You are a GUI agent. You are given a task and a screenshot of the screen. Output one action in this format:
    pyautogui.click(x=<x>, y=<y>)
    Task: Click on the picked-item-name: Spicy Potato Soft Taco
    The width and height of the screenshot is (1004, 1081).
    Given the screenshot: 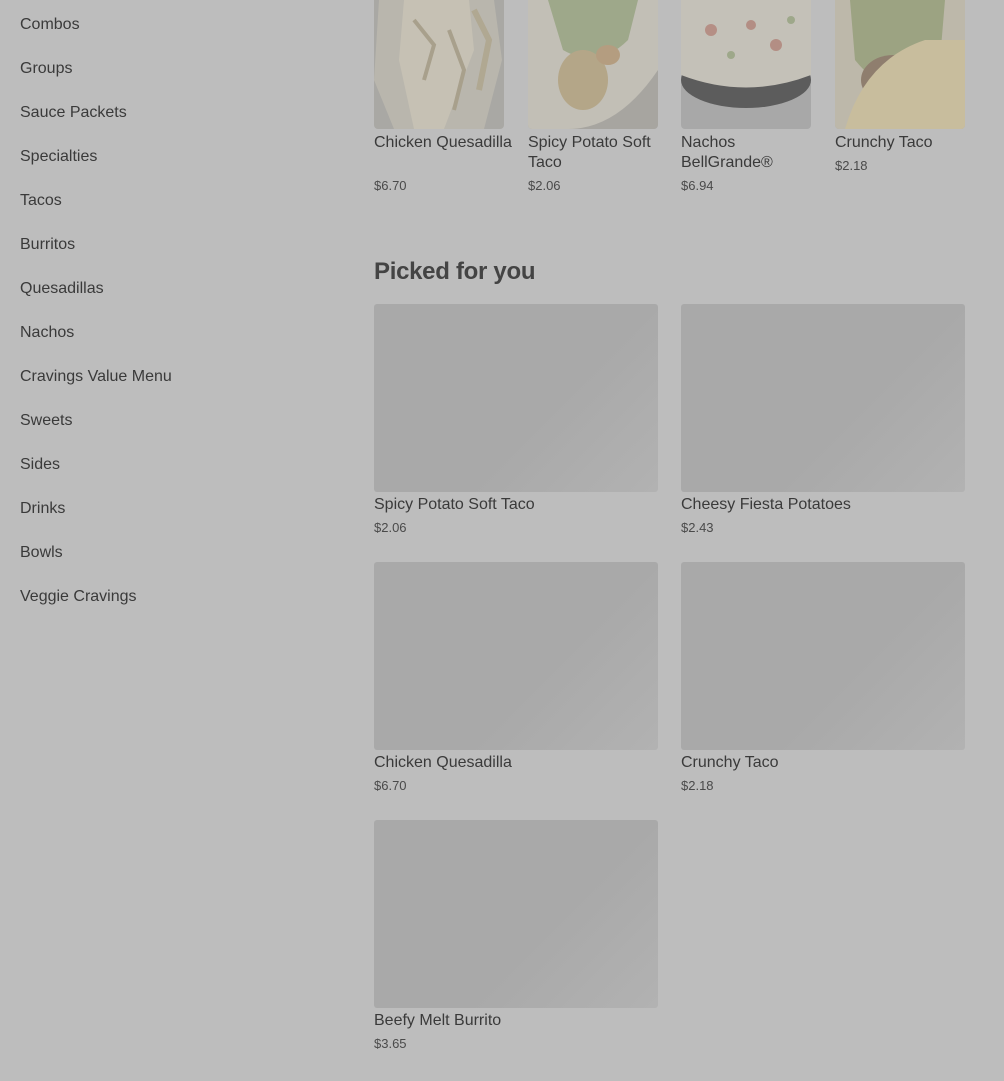 What is the action you would take?
    pyautogui.click(x=454, y=504)
    